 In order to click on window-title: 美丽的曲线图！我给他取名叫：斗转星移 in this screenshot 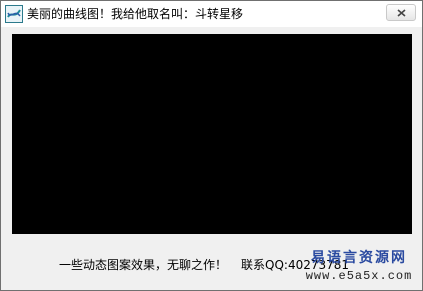, I will do `click(135, 14)`.